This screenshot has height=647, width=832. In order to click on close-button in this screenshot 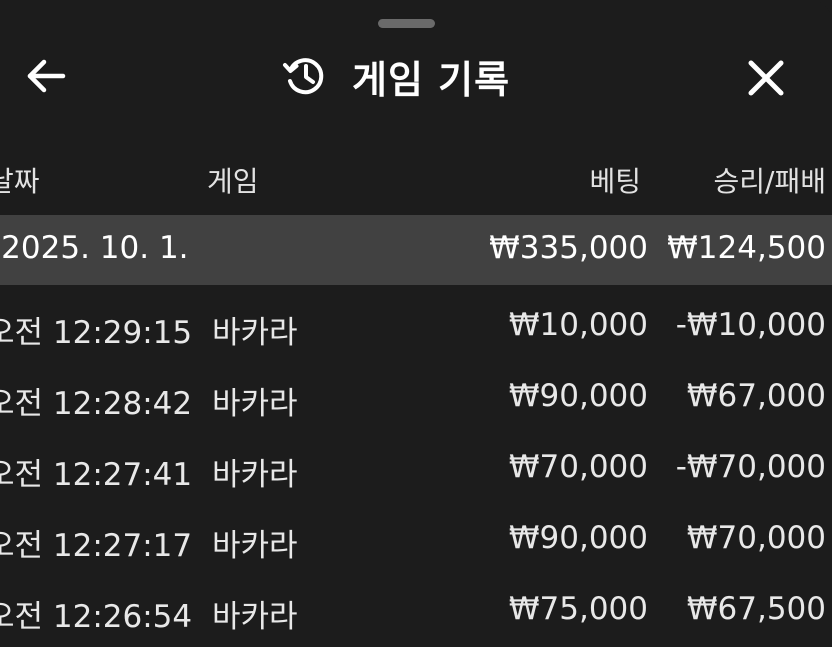, I will do `click(766, 78)`.